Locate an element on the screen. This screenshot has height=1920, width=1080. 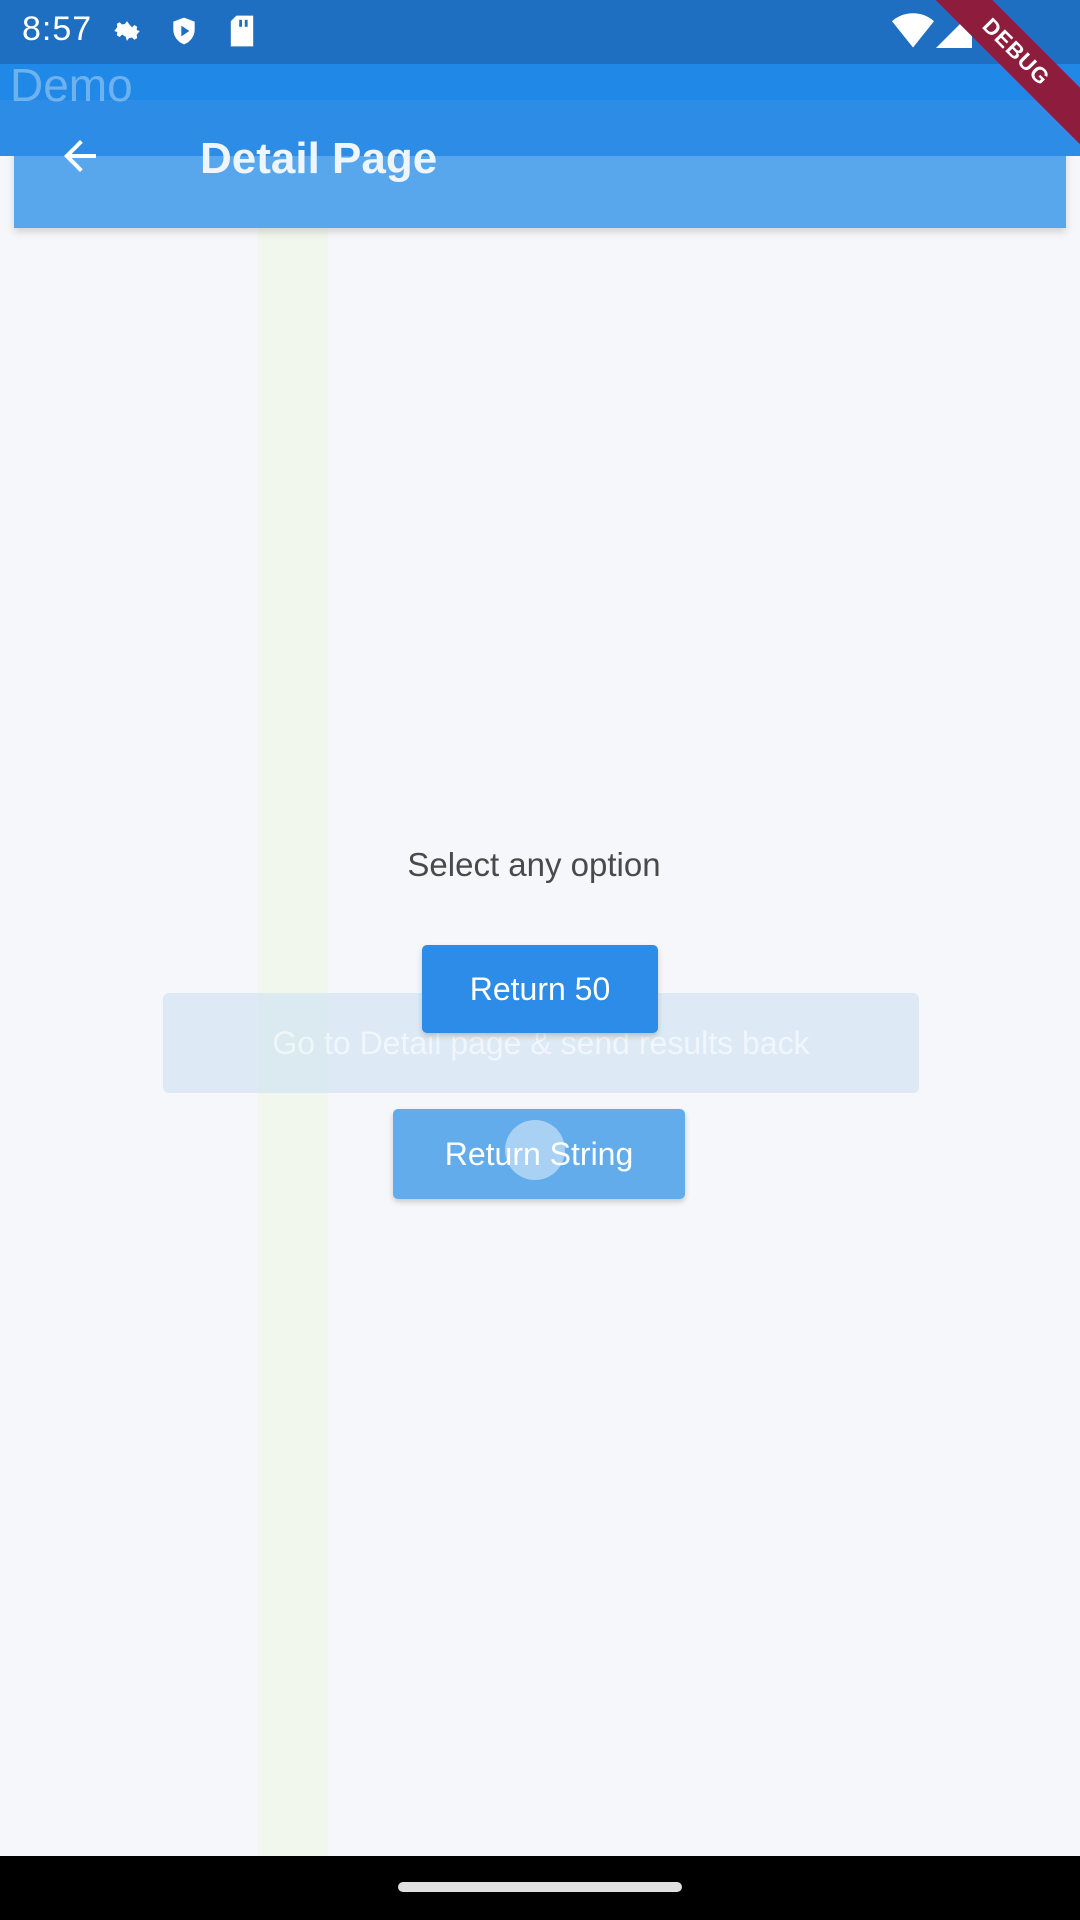
status-time: 8:57 is located at coordinates (57, 29).